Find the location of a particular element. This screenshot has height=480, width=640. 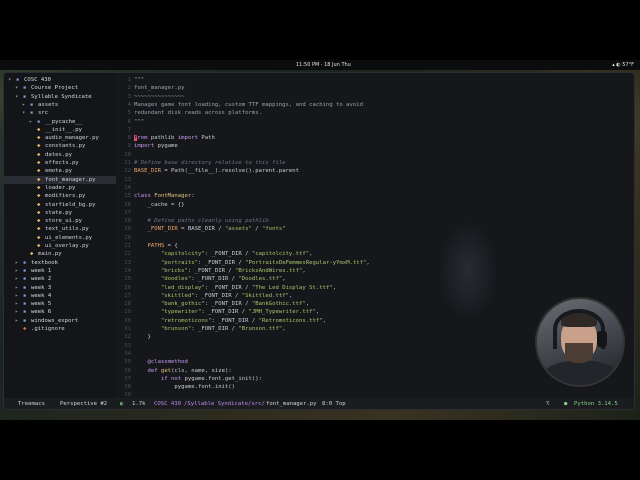

code-line: 17 is located at coordinates (375, 213).